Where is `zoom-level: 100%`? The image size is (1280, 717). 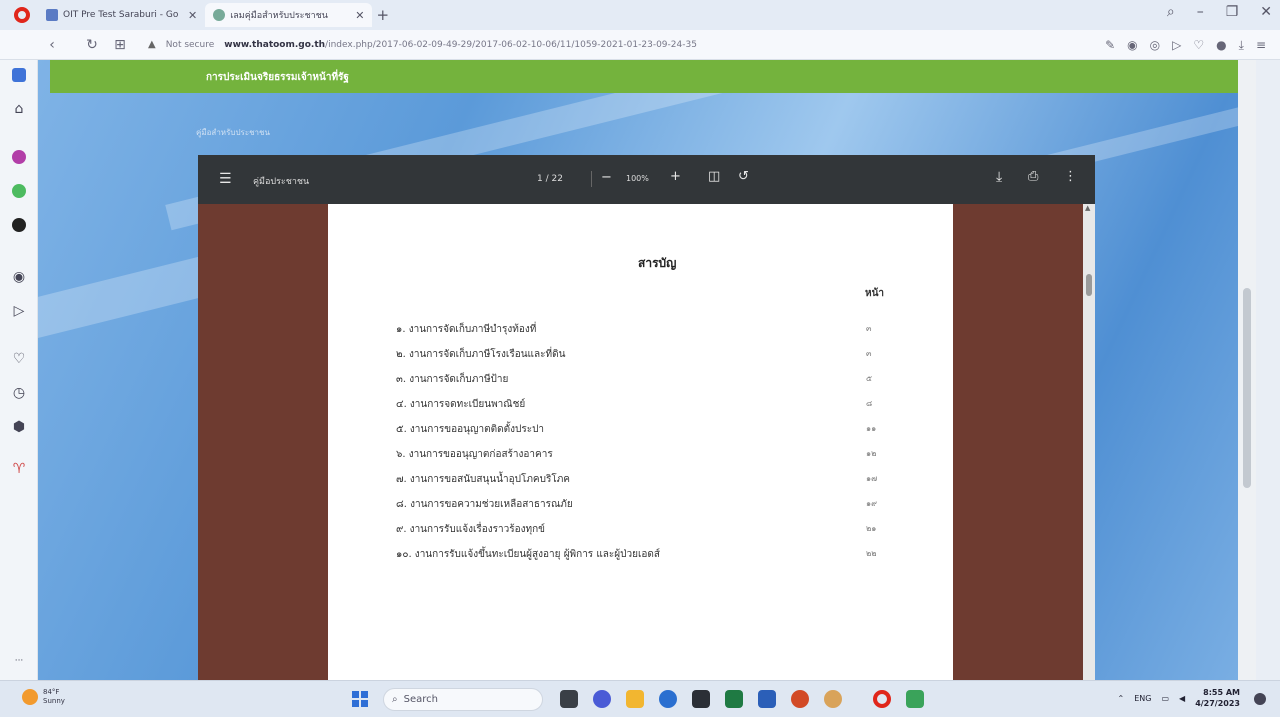
zoom-level: 100% is located at coordinates (637, 178).